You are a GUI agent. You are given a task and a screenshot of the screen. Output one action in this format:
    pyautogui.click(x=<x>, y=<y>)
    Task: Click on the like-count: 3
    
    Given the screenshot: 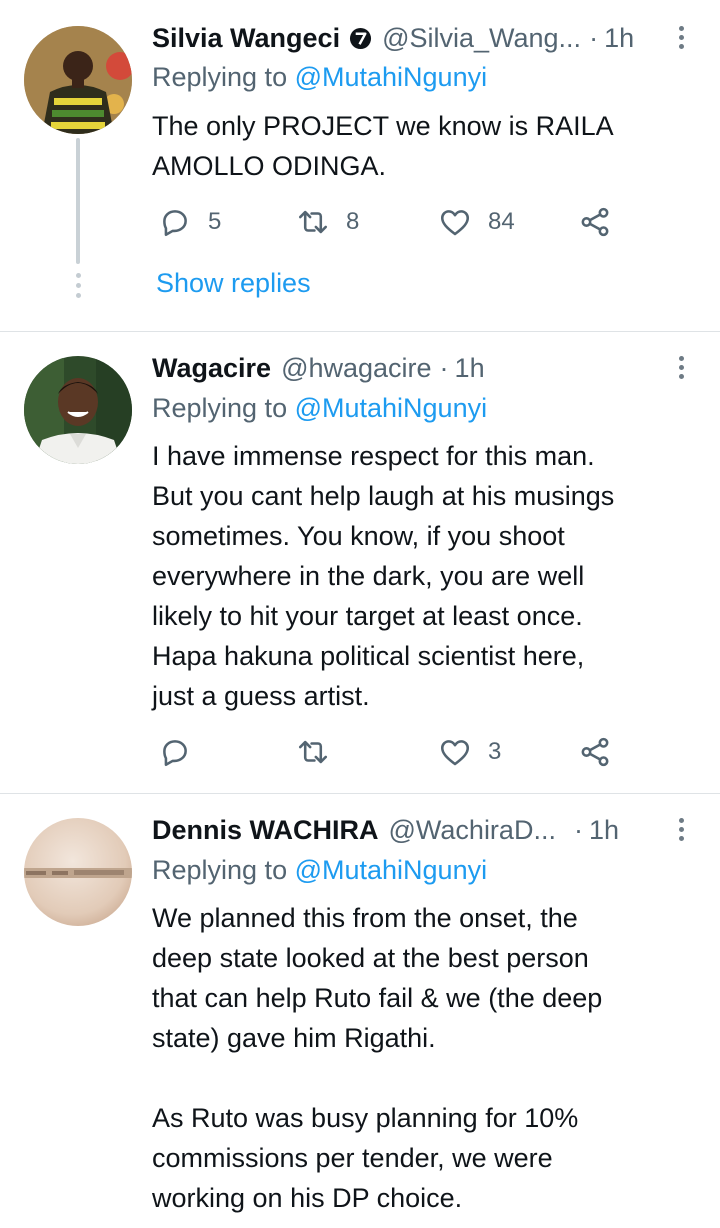 What is the action you would take?
    pyautogui.click(x=495, y=751)
    